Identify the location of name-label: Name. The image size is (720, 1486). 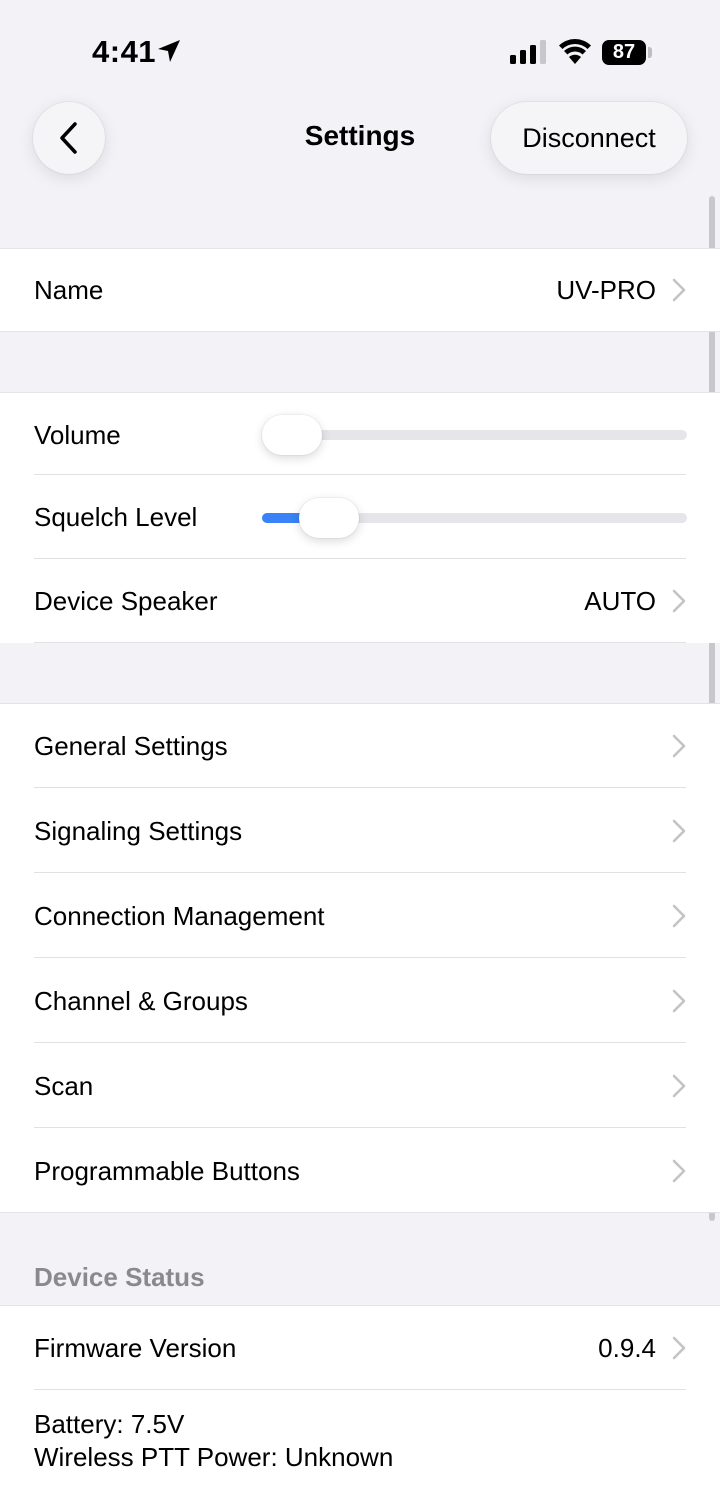
(69, 290).